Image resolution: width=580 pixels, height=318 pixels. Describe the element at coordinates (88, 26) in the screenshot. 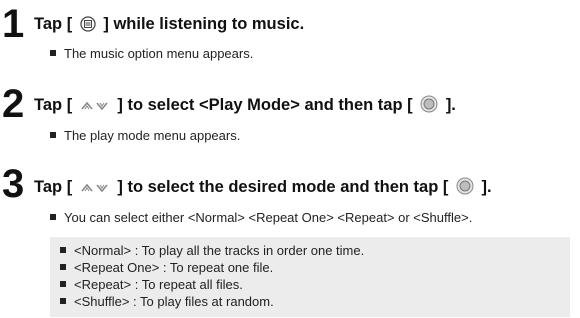

I see `menu-icon` at that location.